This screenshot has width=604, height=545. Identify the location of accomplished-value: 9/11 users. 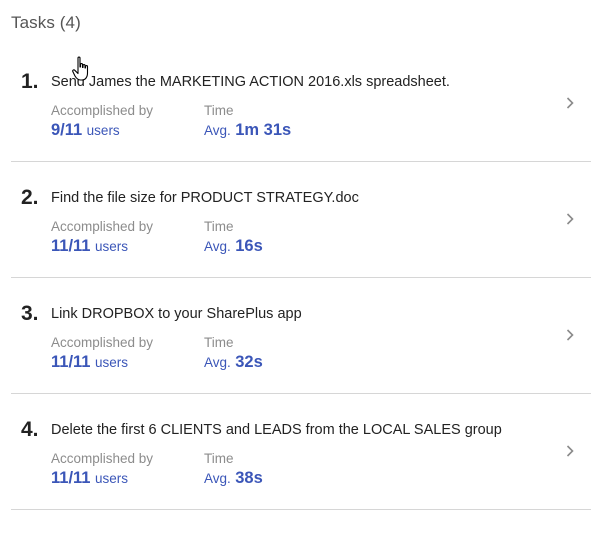
(85, 130).